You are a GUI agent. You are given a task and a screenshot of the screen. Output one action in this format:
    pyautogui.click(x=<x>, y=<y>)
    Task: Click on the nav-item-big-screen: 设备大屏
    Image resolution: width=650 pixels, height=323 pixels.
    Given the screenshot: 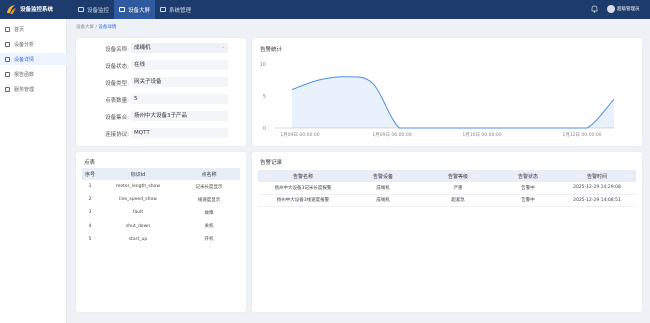 What is the action you would take?
    pyautogui.click(x=135, y=9)
    